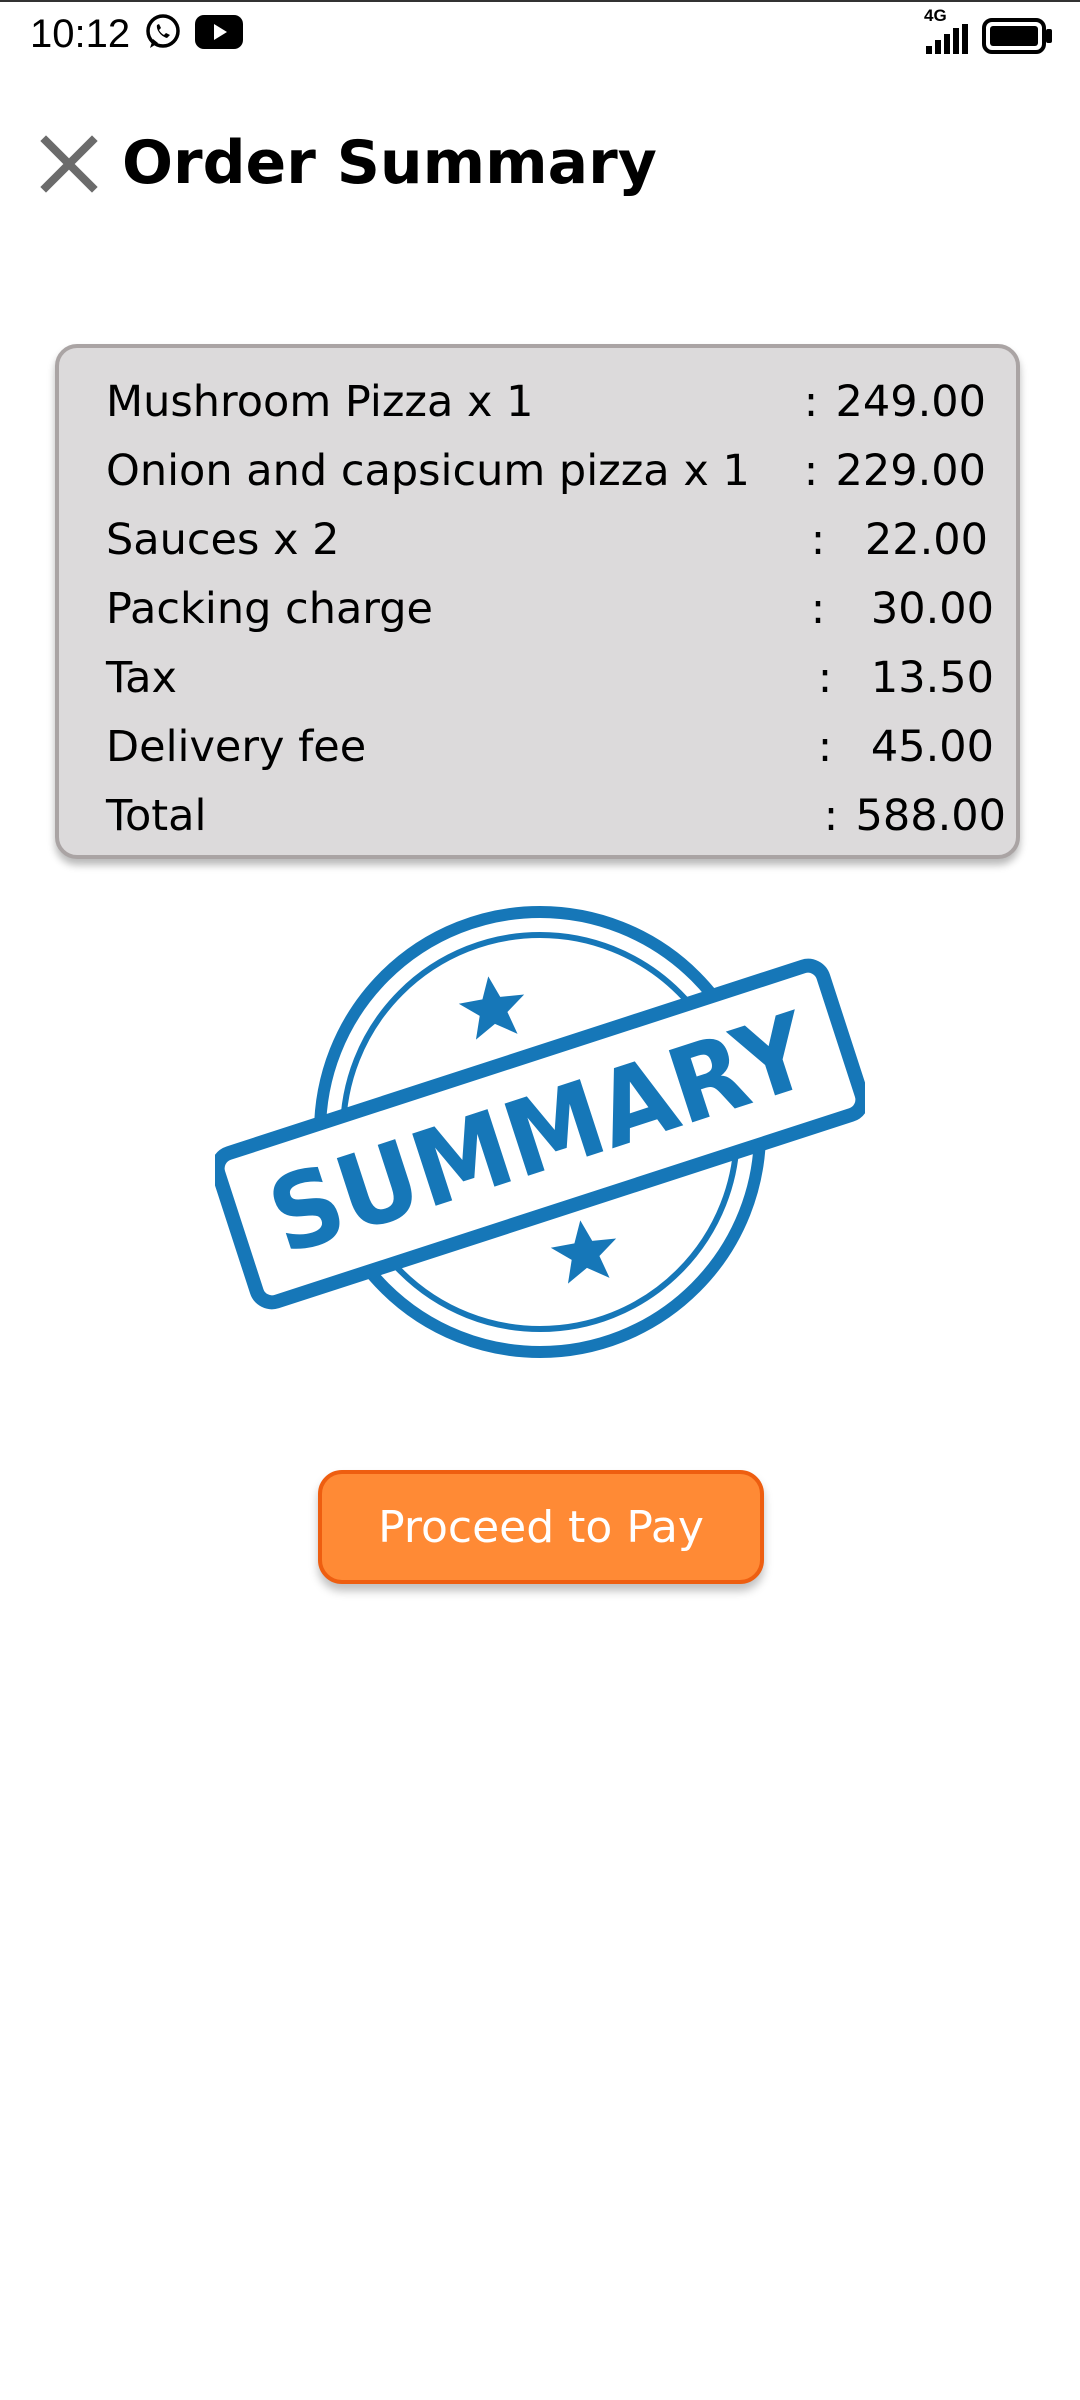 Image resolution: width=1080 pixels, height=2400 pixels. What do you see at coordinates (163, 31) in the screenshot?
I see `whatsapp-icon` at bounding box center [163, 31].